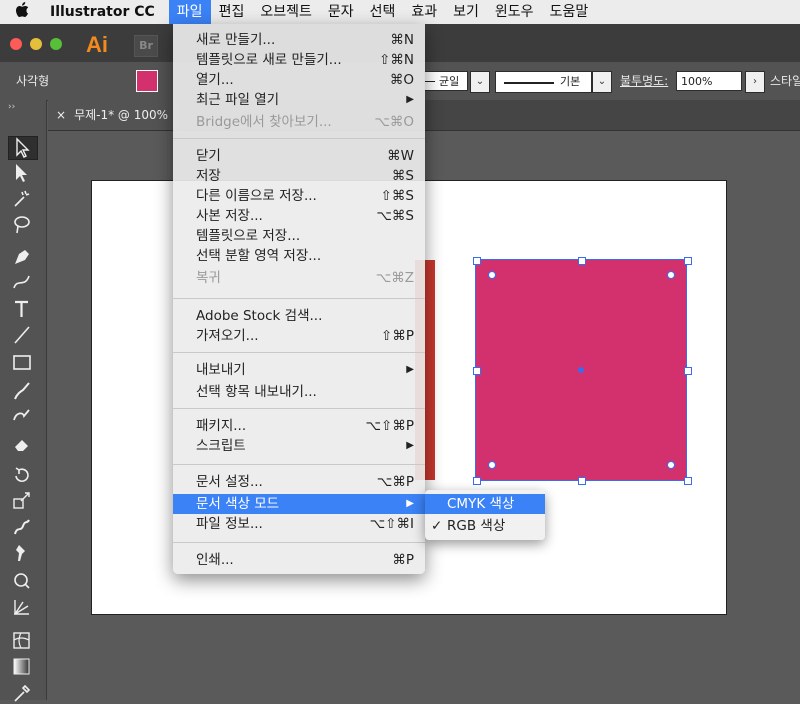  What do you see at coordinates (16, 44) in the screenshot?
I see `close-window-icon` at bounding box center [16, 44].